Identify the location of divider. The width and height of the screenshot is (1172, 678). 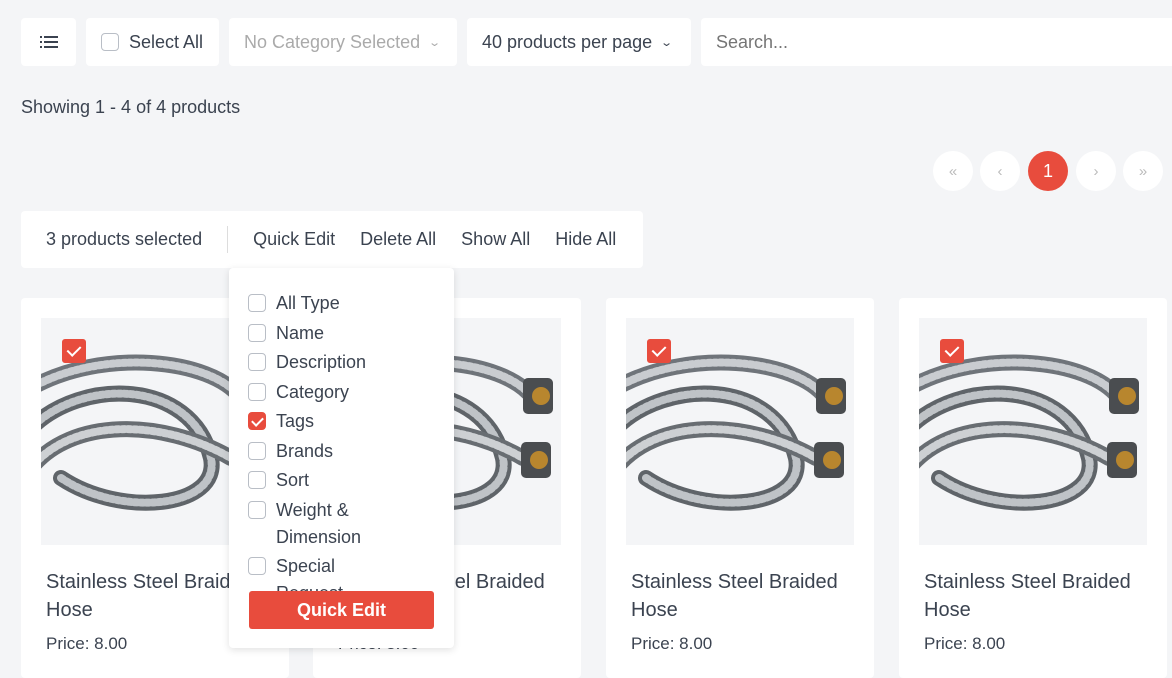
(228, 239).